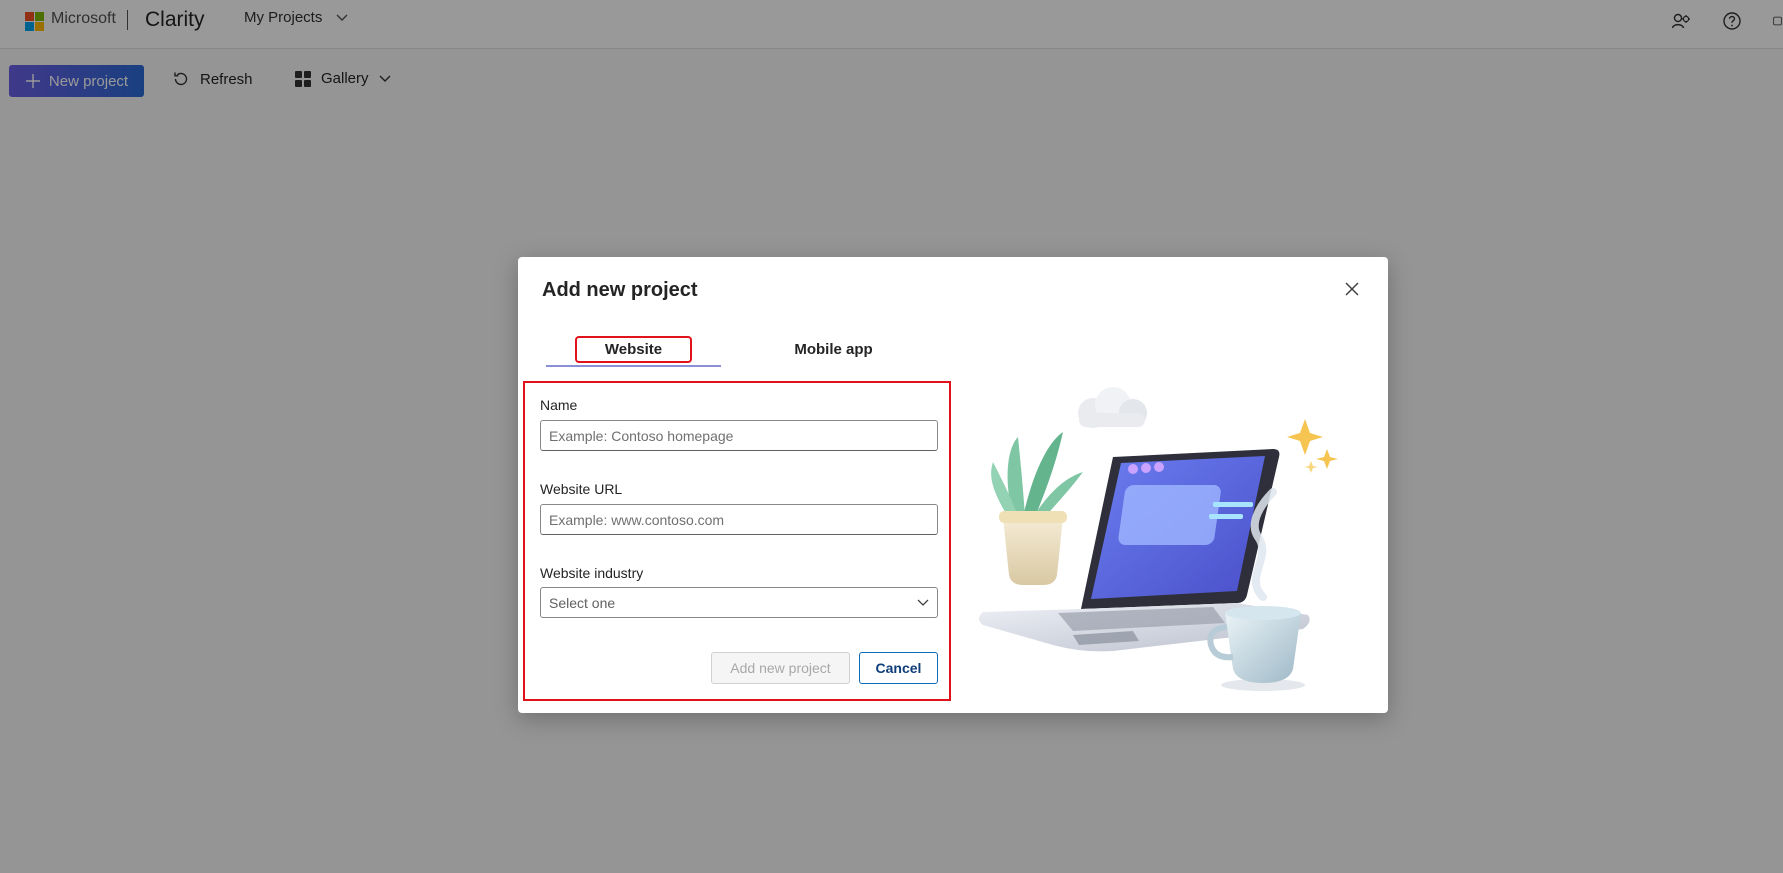 The height and width of the screenshot is (873, 1783). What do you see at coordinates (1312, 446) in the screenshot?
I see `sparkle-icon` at bounding box center [1312, 446].